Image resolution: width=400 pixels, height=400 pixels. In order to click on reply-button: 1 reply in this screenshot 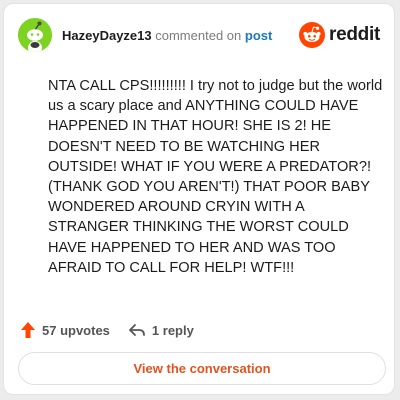, I will do `click(161, 330)`.